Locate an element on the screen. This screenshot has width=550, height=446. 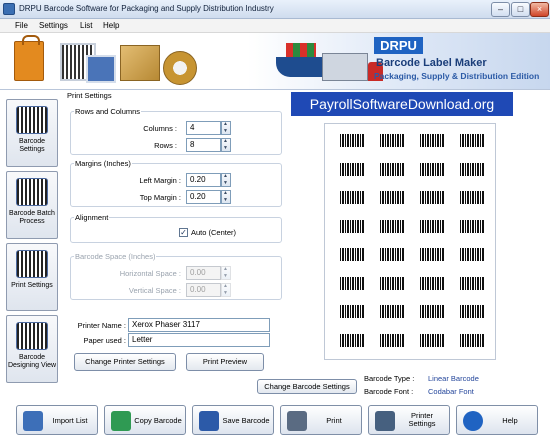
maximize-button: □ is located at coordinates (520, 9).